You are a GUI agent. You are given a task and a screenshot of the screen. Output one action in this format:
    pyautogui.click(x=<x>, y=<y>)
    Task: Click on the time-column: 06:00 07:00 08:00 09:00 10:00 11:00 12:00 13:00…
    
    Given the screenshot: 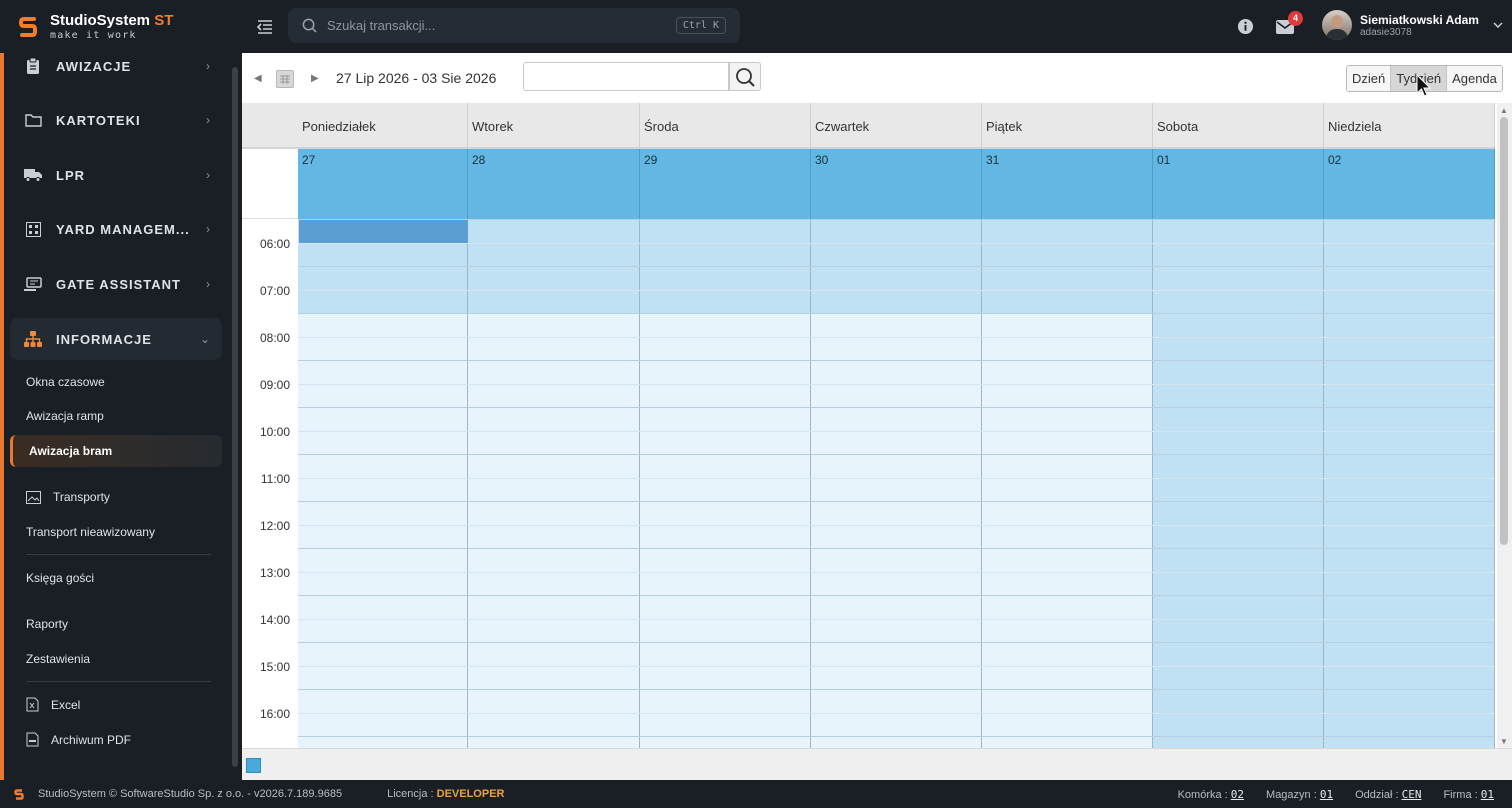 What is the action you would take?
    pyautogui.click(x=270, y=483)
    